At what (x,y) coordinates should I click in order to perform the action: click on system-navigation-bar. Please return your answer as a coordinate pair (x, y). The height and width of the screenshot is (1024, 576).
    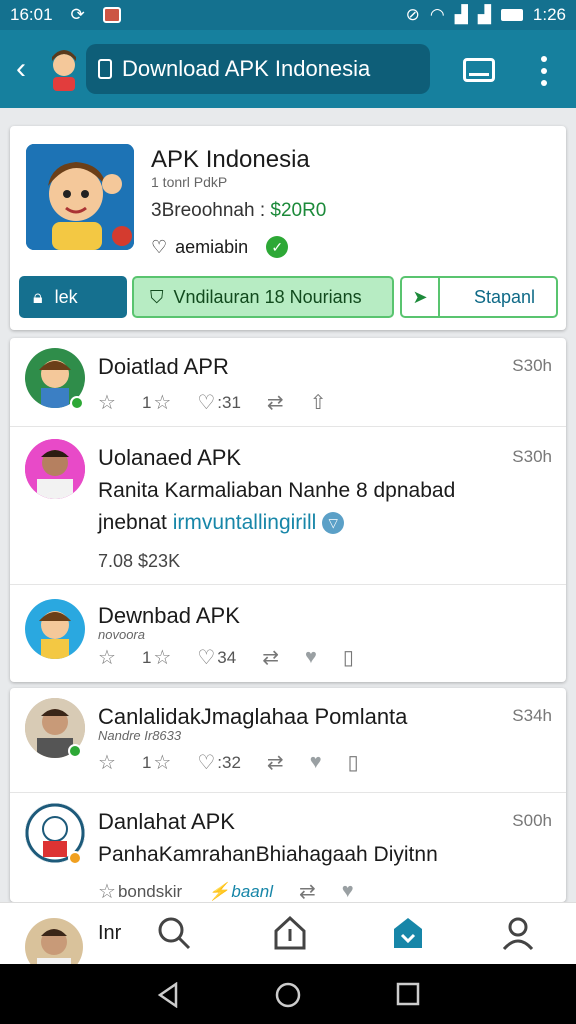
    Looking at the image, I should click on (288, 994).